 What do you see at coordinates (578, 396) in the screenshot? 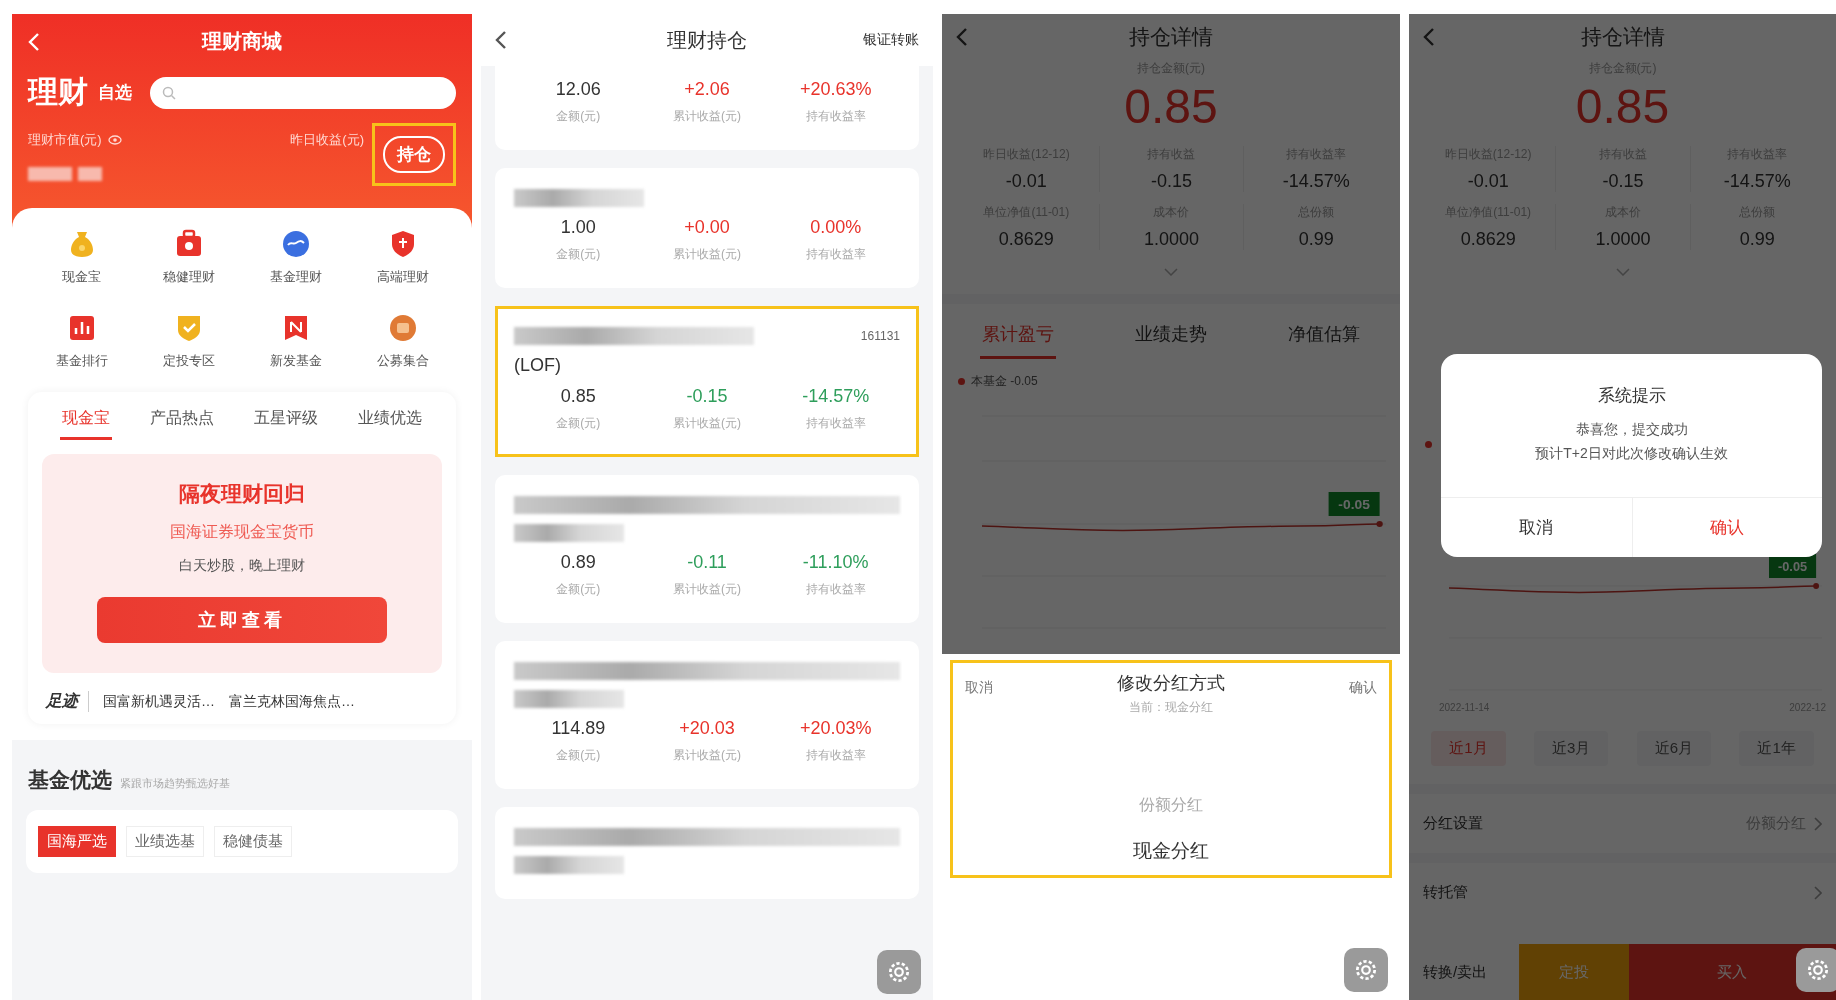
I see `metric-value: 0.85` at bounding box center [578, 396].